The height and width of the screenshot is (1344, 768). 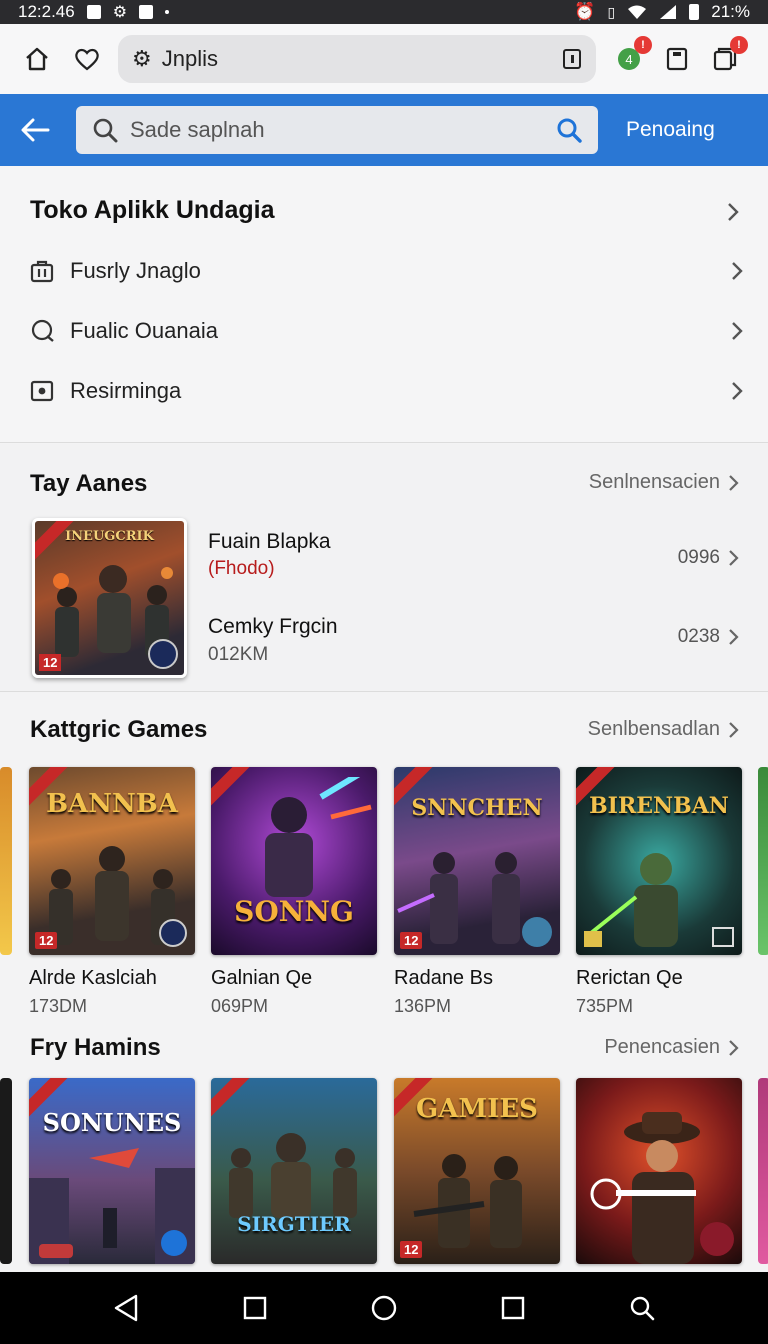 I want to click on game-meta: 735PM, so click(x=605, y=1006).